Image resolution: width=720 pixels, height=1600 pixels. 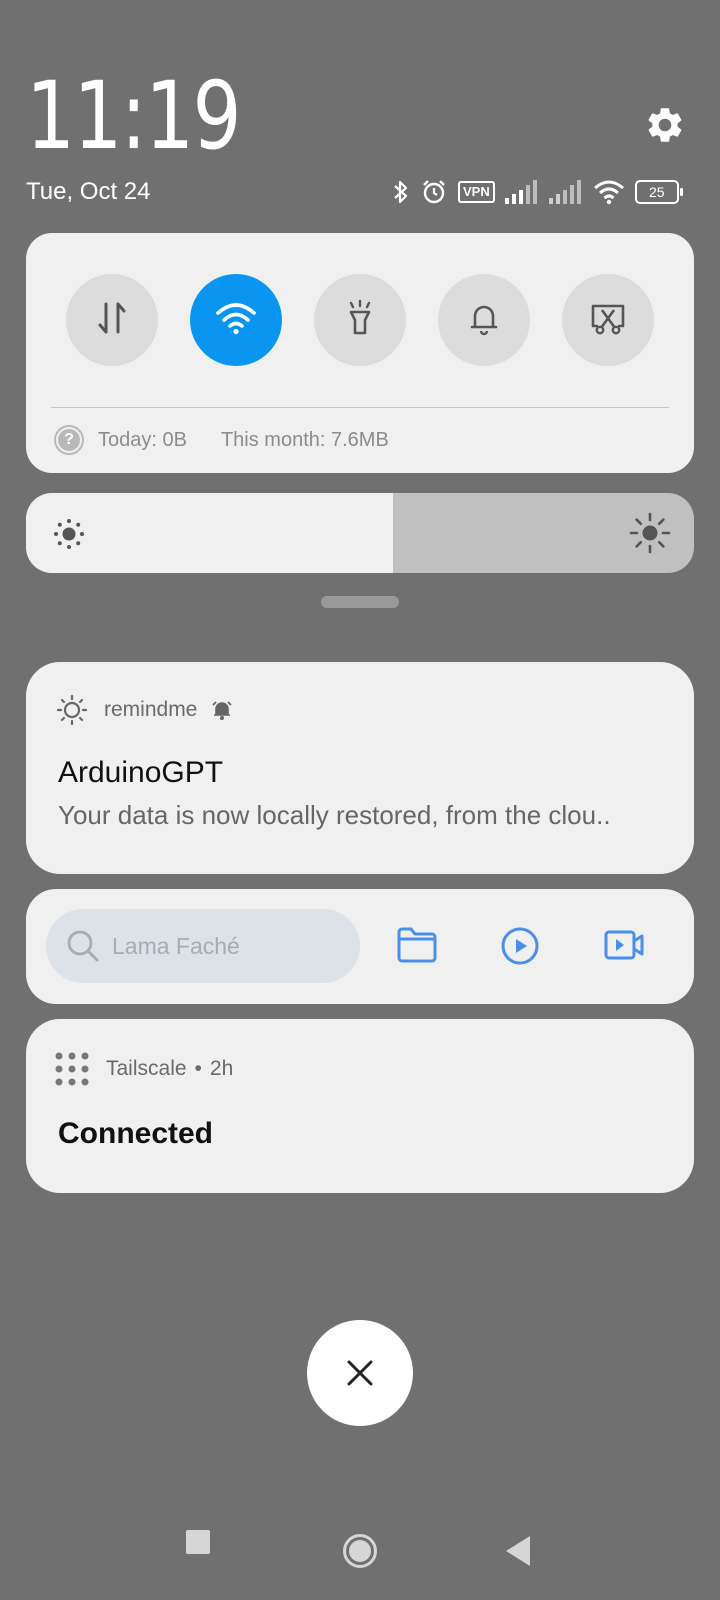 I want to click on status-bar-icons: VPN 25, so click(x=537, y=192).